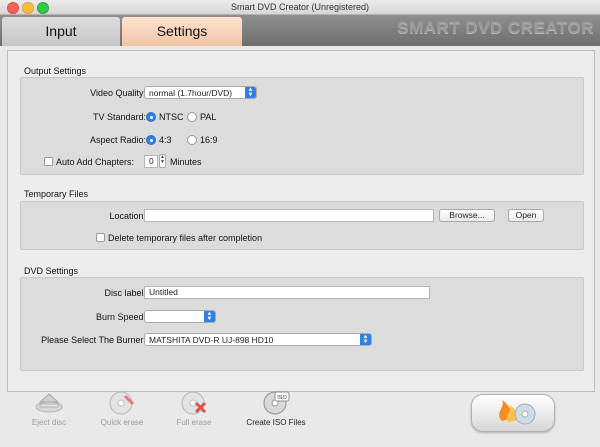 The height and width of the screenshot is (447, 600). What do you see at coordinates (276, 422) in the screenshot?
I see `create-iso-label: Create ISO Files` at bounding box center [276, 422].